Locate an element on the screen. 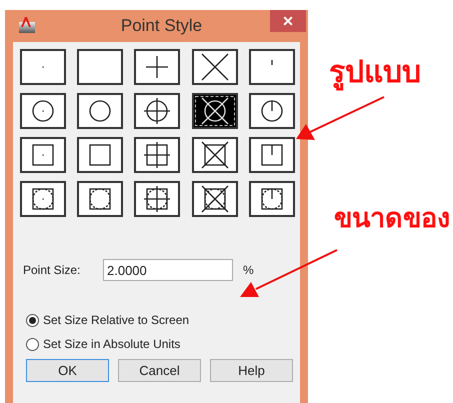  point-size-label: Point Size: is located at coordinates (52, 270).